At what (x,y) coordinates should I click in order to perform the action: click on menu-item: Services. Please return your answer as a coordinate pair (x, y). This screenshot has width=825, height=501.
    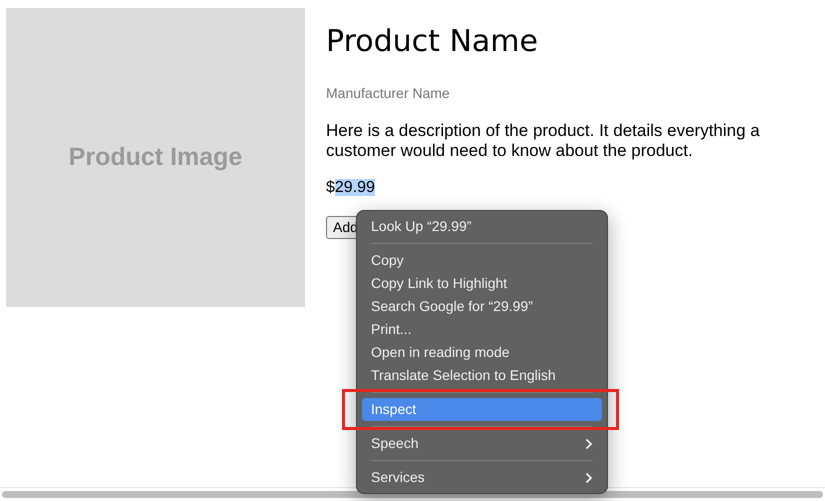
    Looking at the image, I should click on (482, 477).